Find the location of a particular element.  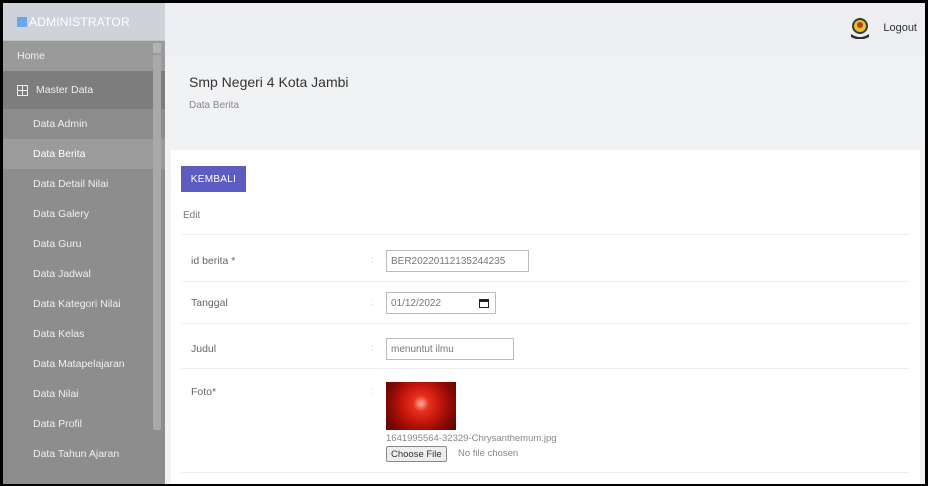

grid-icon is located at coordinates (22, 90).